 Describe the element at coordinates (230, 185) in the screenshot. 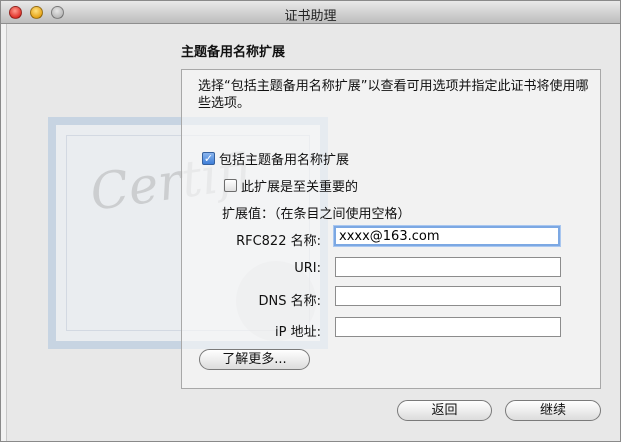

I see `critical-extension-checkbox` at that location.